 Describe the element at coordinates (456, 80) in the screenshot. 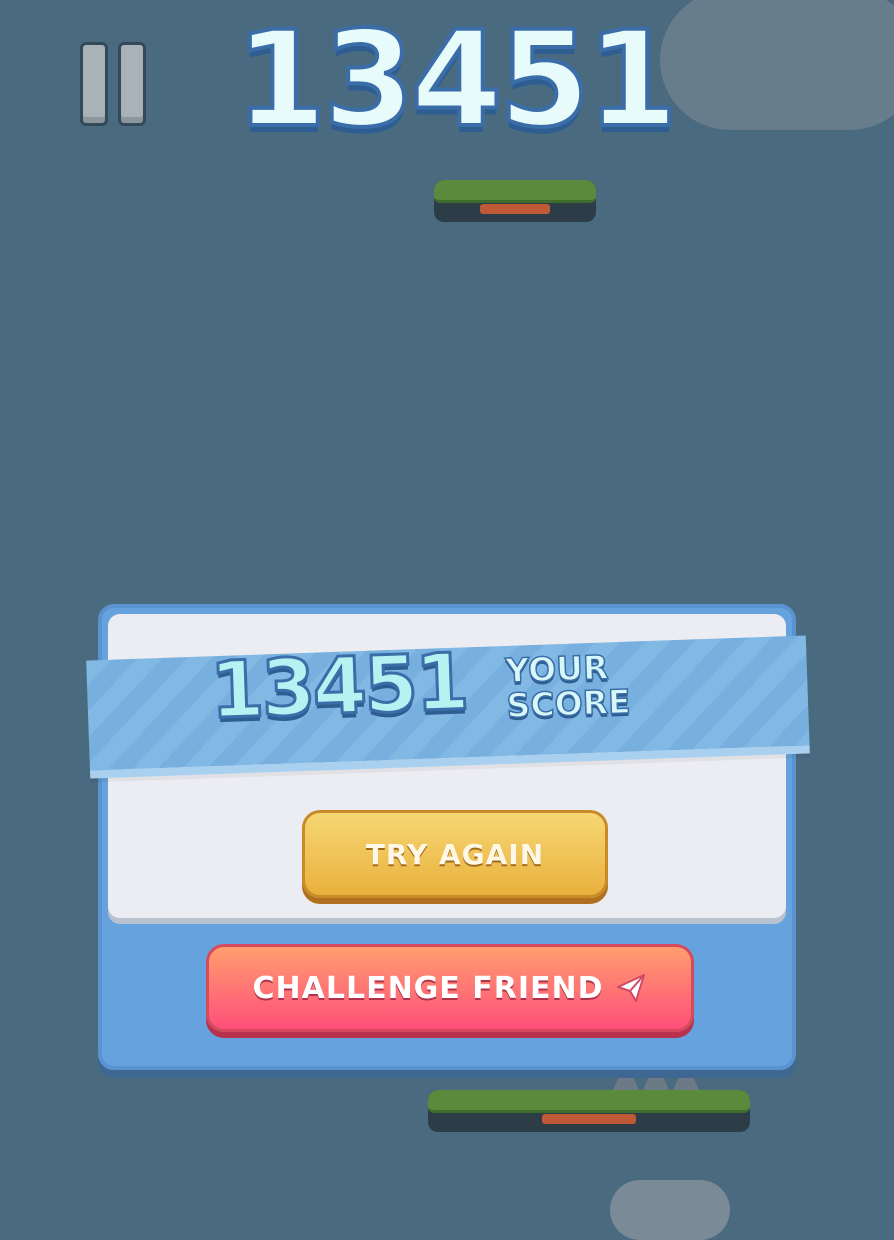

I see `current-score: 13451` at that location.